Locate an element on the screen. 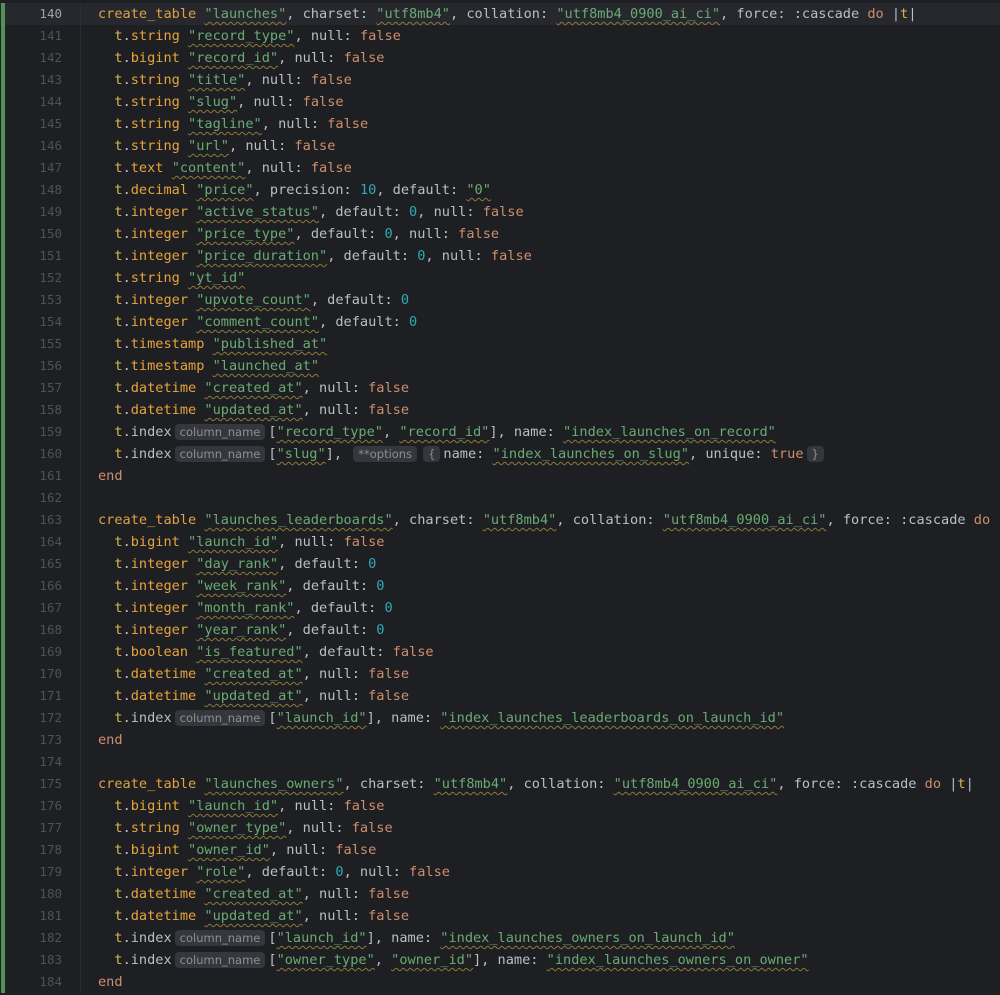  code-line: 176 t.bigint "launch_id", null: false is located at coordinates (500, 806).